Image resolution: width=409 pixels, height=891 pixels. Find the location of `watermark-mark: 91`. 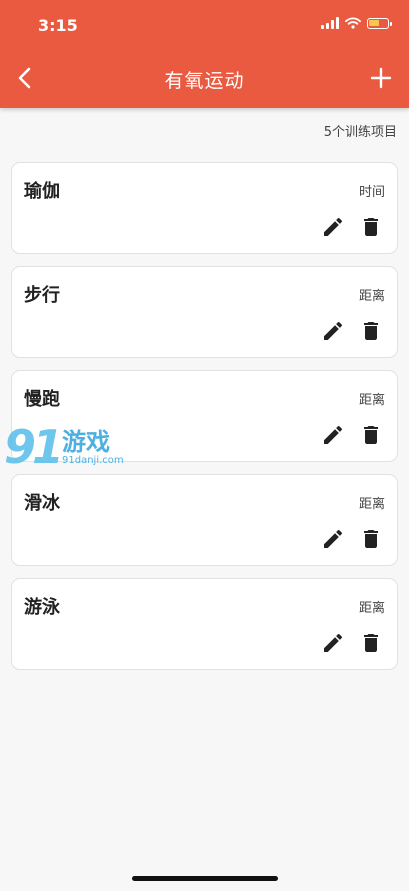

watermark-mark: 91 is located at coordinates (34, 447).